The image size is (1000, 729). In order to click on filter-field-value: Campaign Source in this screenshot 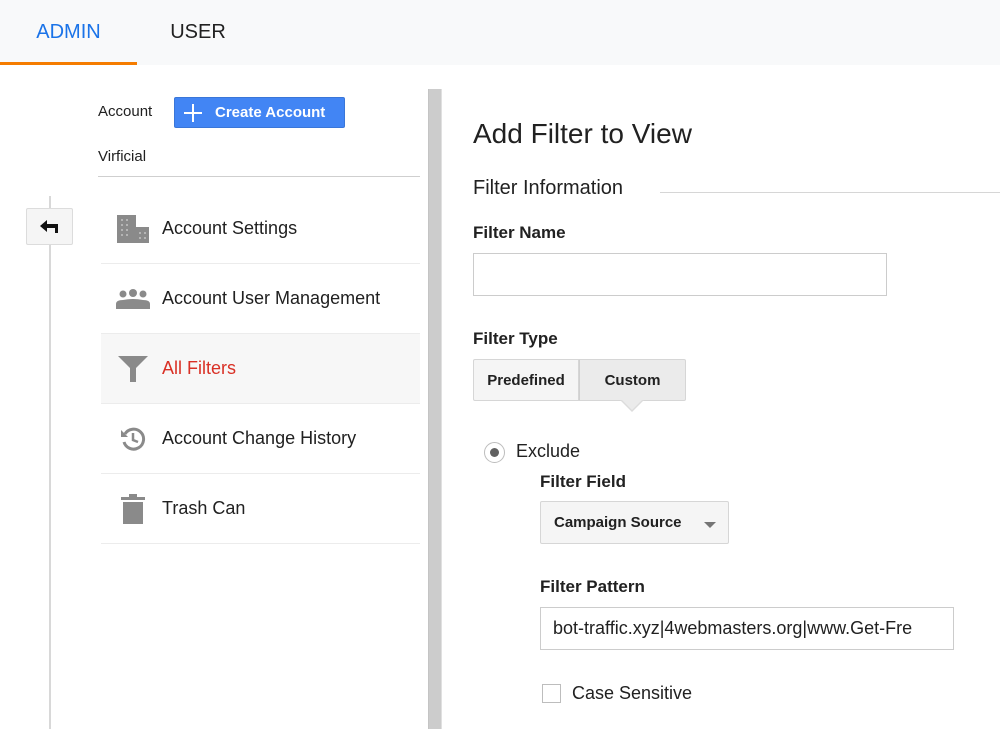, I will do `click(618, 522)`.